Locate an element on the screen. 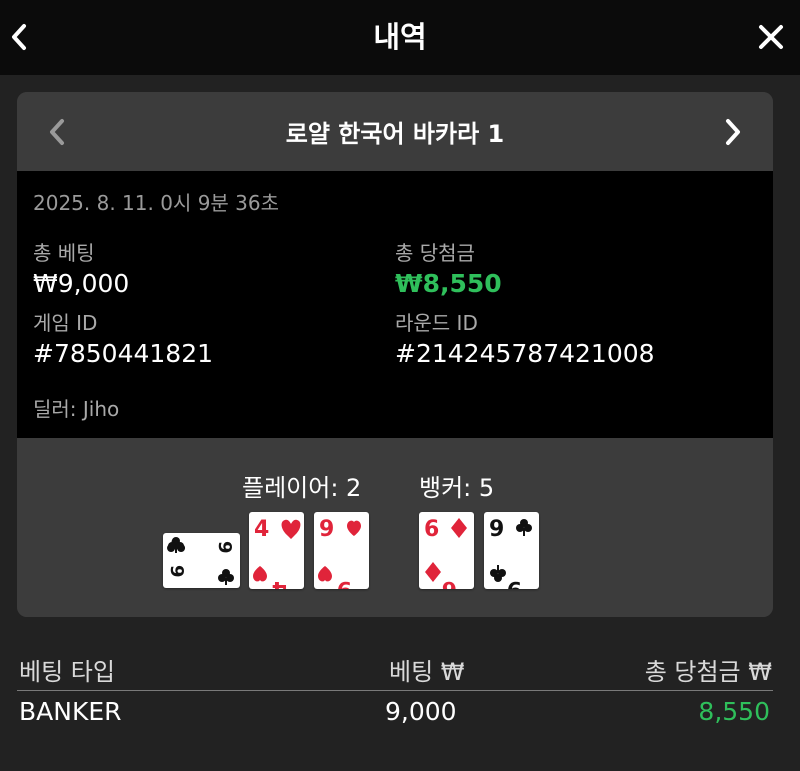 Image resolution: width=800 pixels, height=771 pixels. round-id-label: 라운드 ID is located at coordinates (436, 323).